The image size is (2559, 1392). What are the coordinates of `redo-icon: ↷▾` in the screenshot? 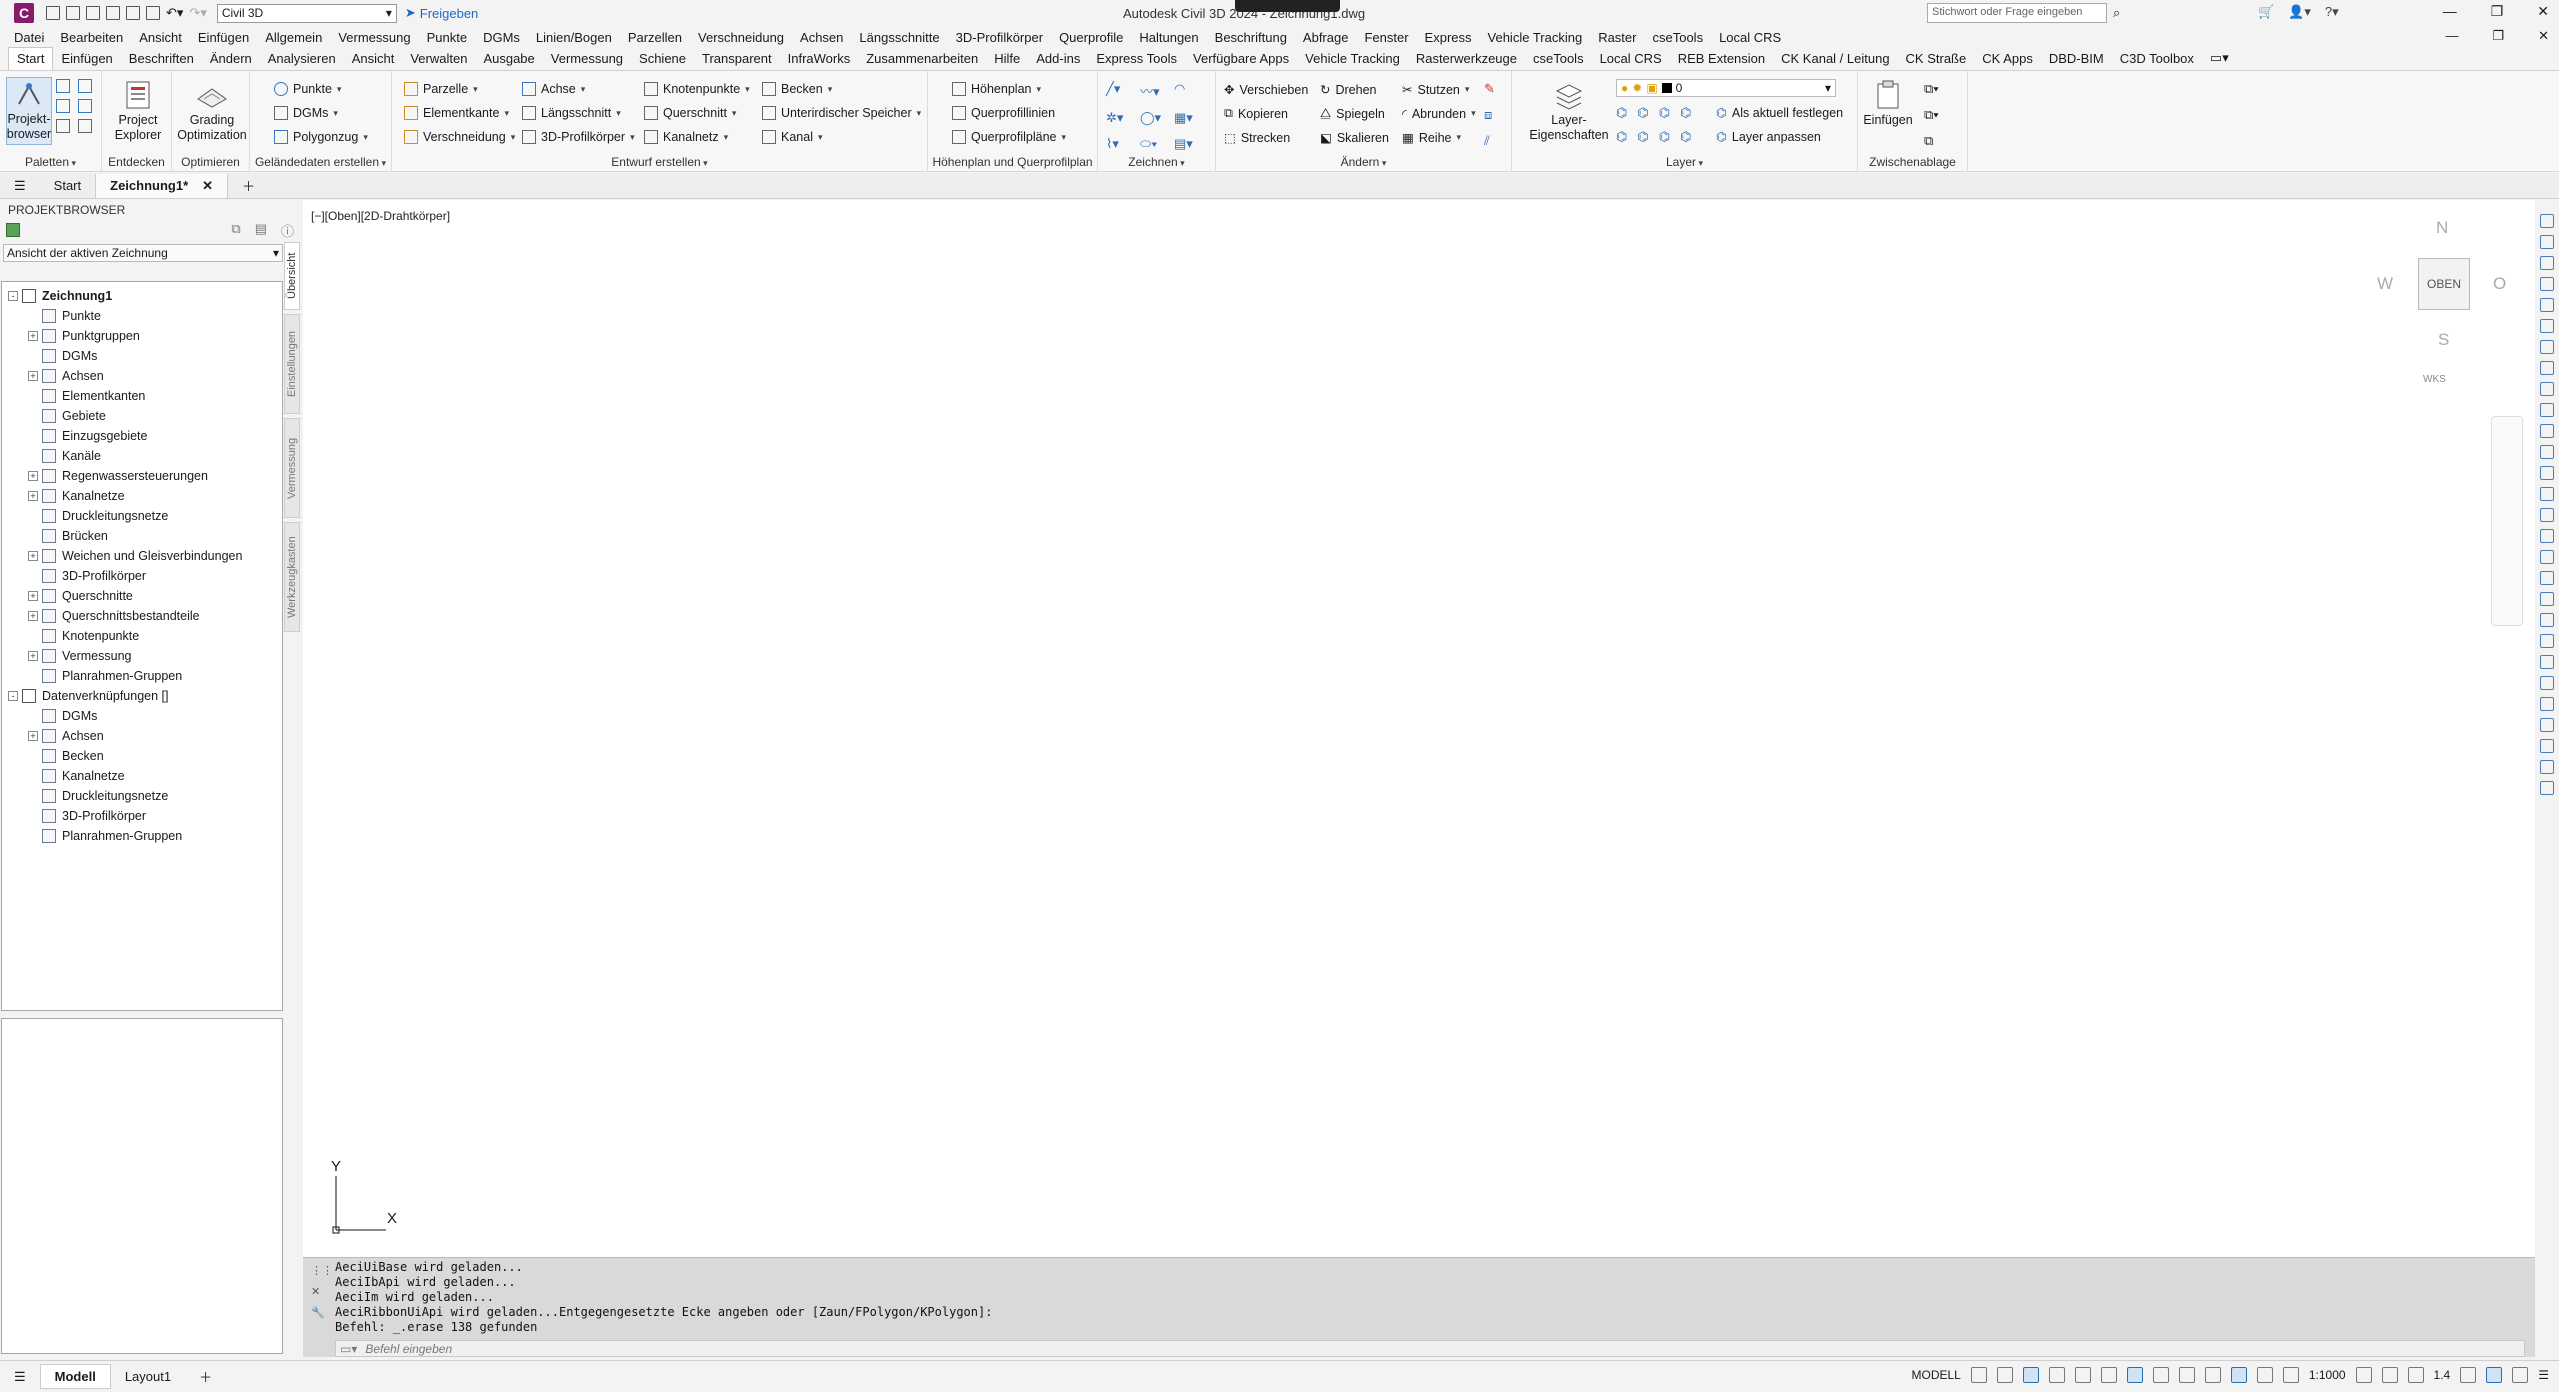 It's located at (197, 13).